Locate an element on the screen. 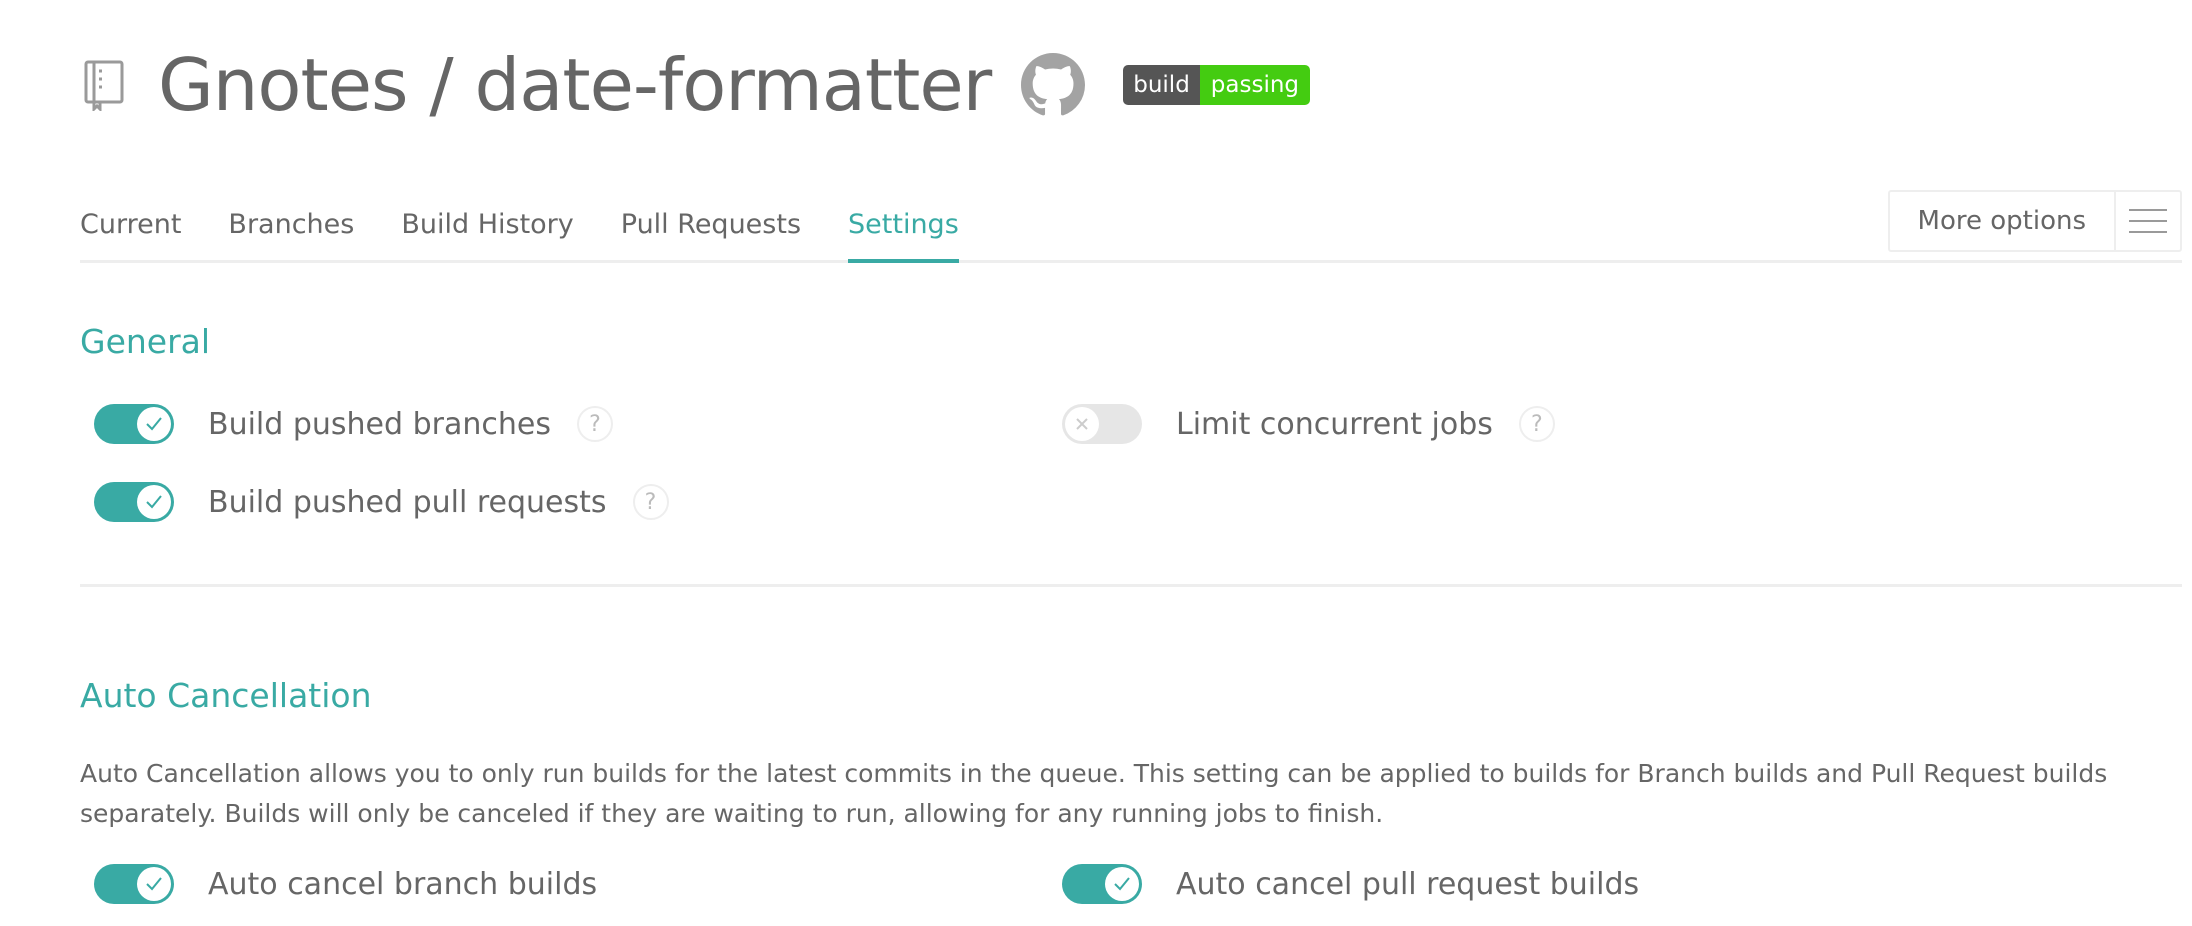 Image resolution: width=2192 pixels, height=926 pixels. more-options-label: More options is located at coordinates (2001, 221).